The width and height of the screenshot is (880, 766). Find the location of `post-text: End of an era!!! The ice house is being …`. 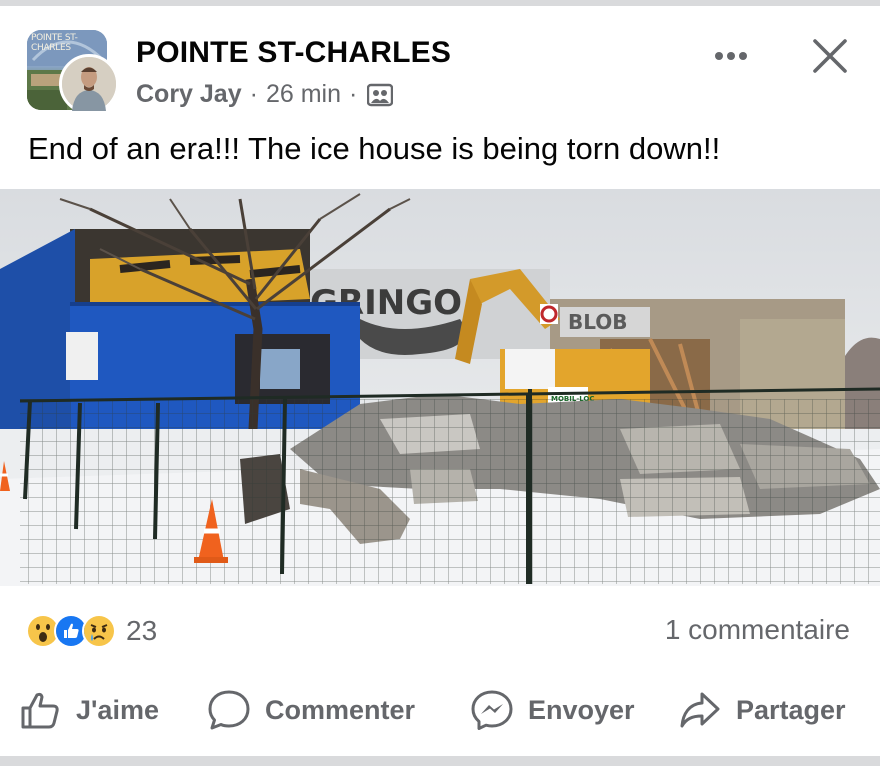

post-text: End of an era!!! The ice house is being … is located at coordinates (374, 148).